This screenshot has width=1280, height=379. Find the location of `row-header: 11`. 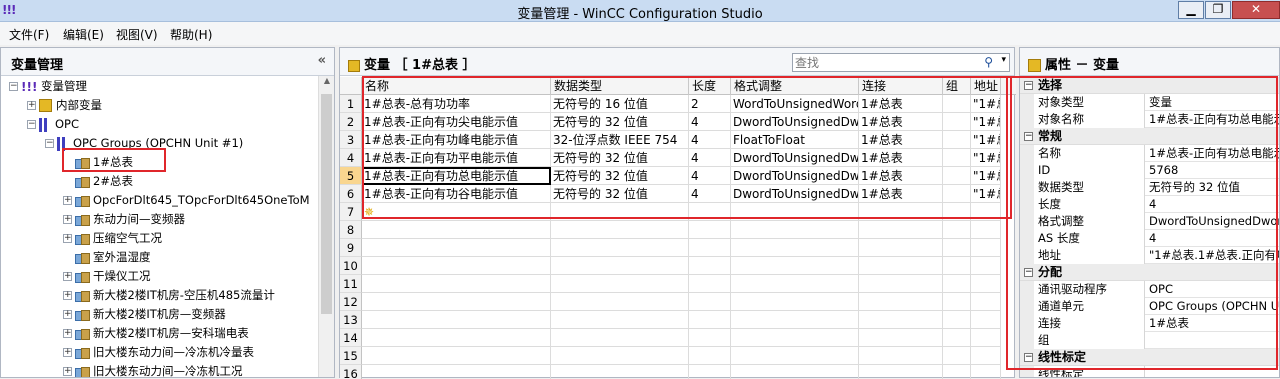

row-header: 11 is located at coordinates (351, 284).